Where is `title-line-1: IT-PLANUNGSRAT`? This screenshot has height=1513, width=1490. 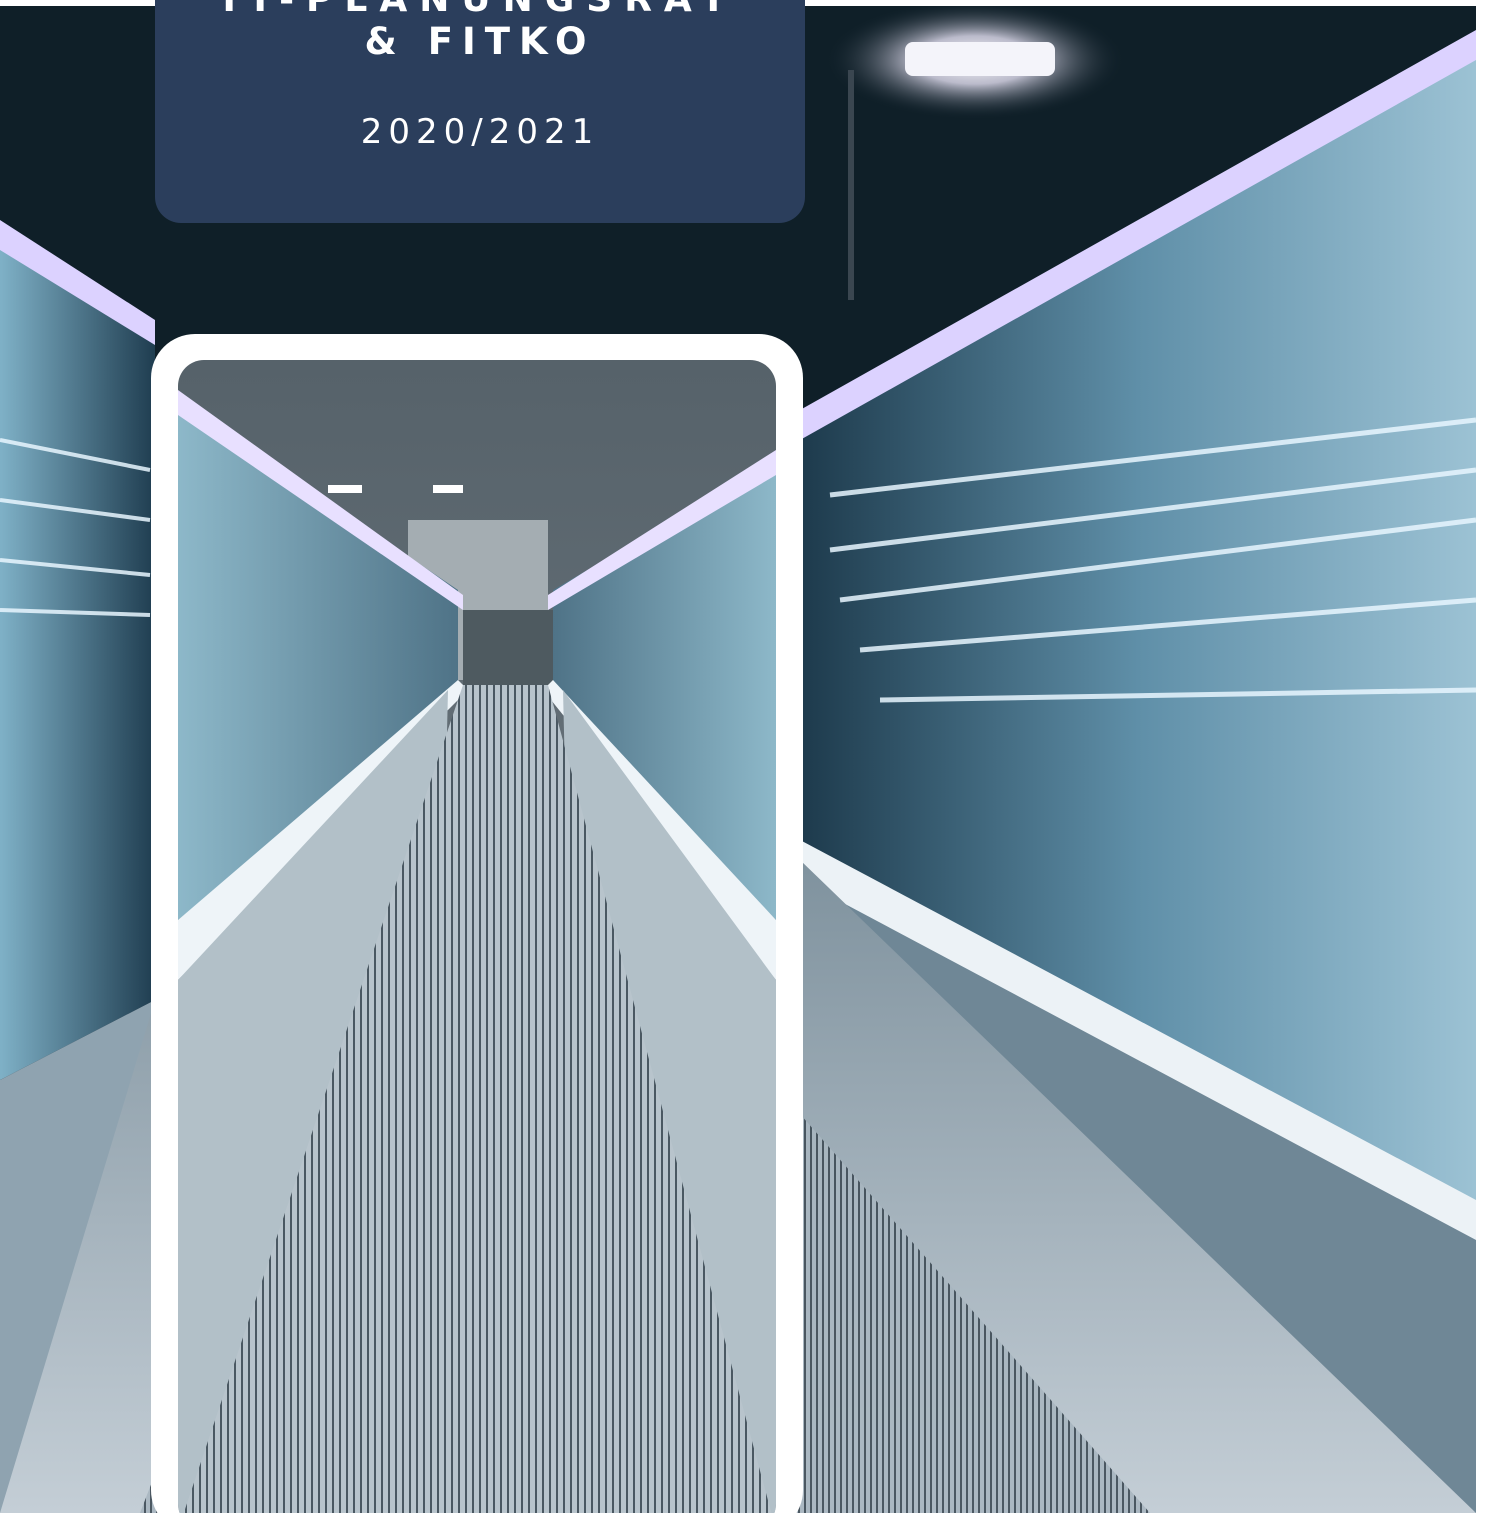
title-line-1: IT-PLANUNGSRAT is located at coordinates (480, 10).